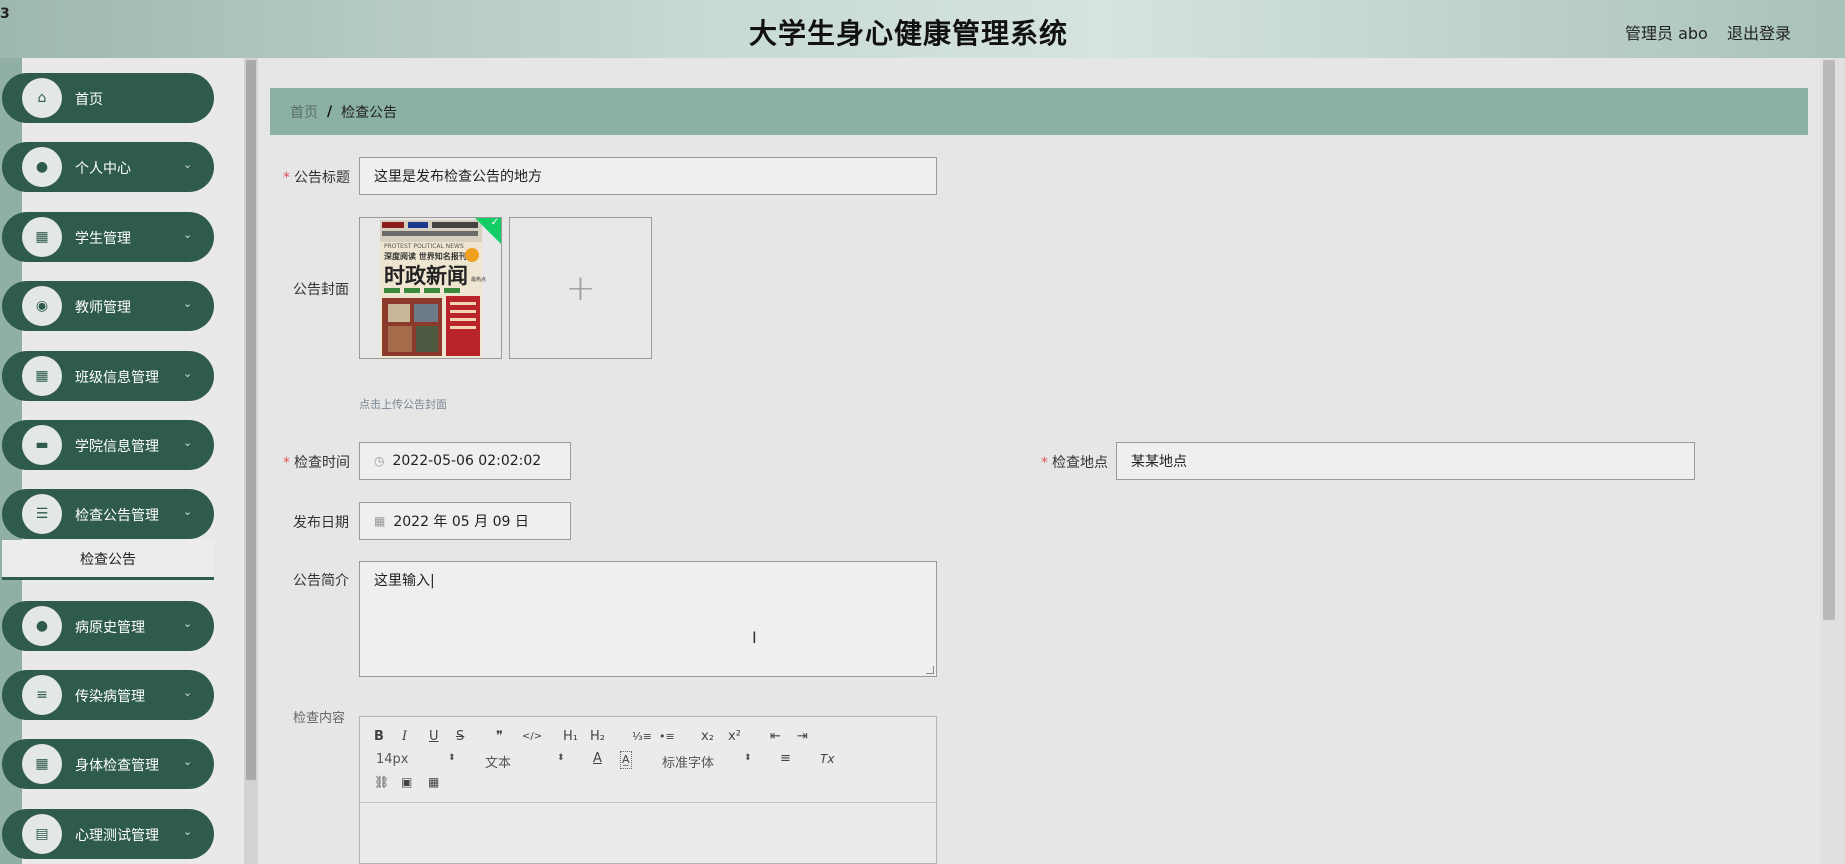  Describe the element at coordinates (108, 560) in the screenshot. I see `submenu-item-check-notice: 检查公告` at that location.